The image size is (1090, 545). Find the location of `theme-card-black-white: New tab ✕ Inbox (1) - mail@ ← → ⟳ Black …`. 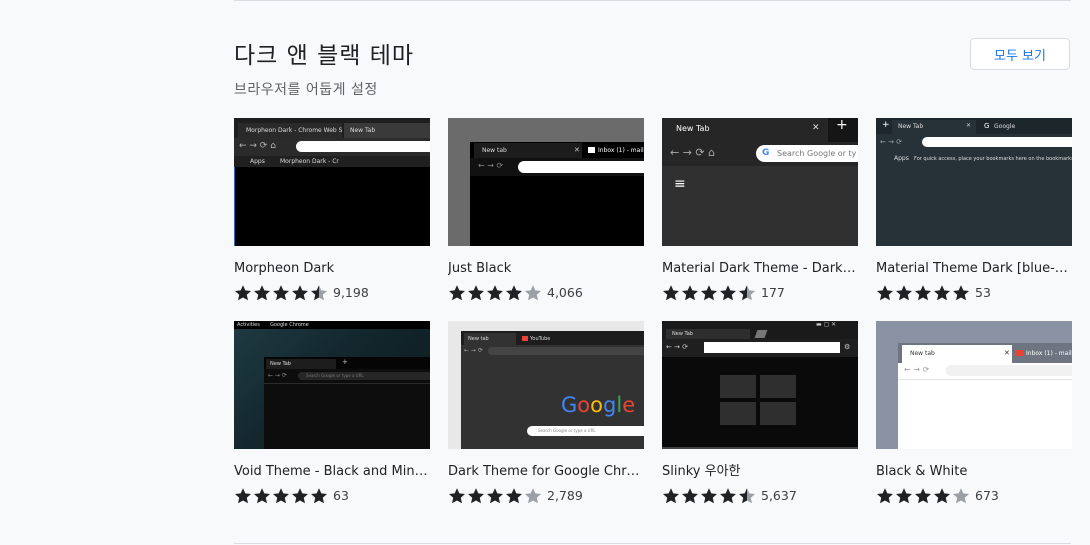

theme-card-black-white: New tab ✕ Inbox (1) - mail@ ← → ⟳ Black … is located at coordinates (974, 412).